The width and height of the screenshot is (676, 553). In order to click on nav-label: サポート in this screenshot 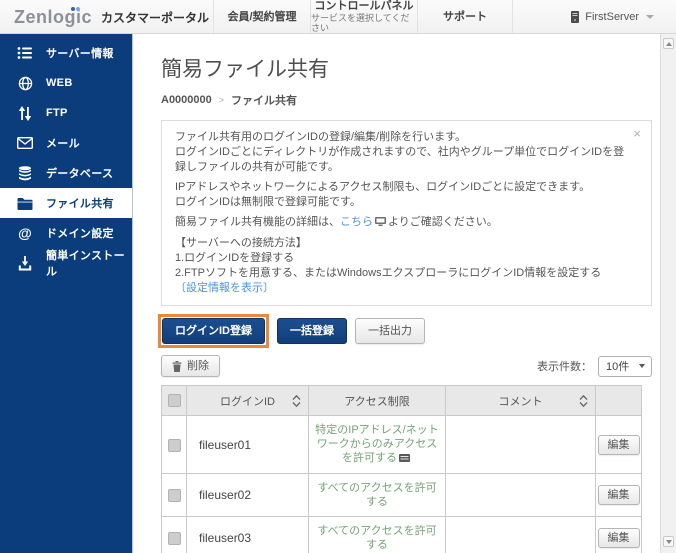, I will do `click(465, 16)`.